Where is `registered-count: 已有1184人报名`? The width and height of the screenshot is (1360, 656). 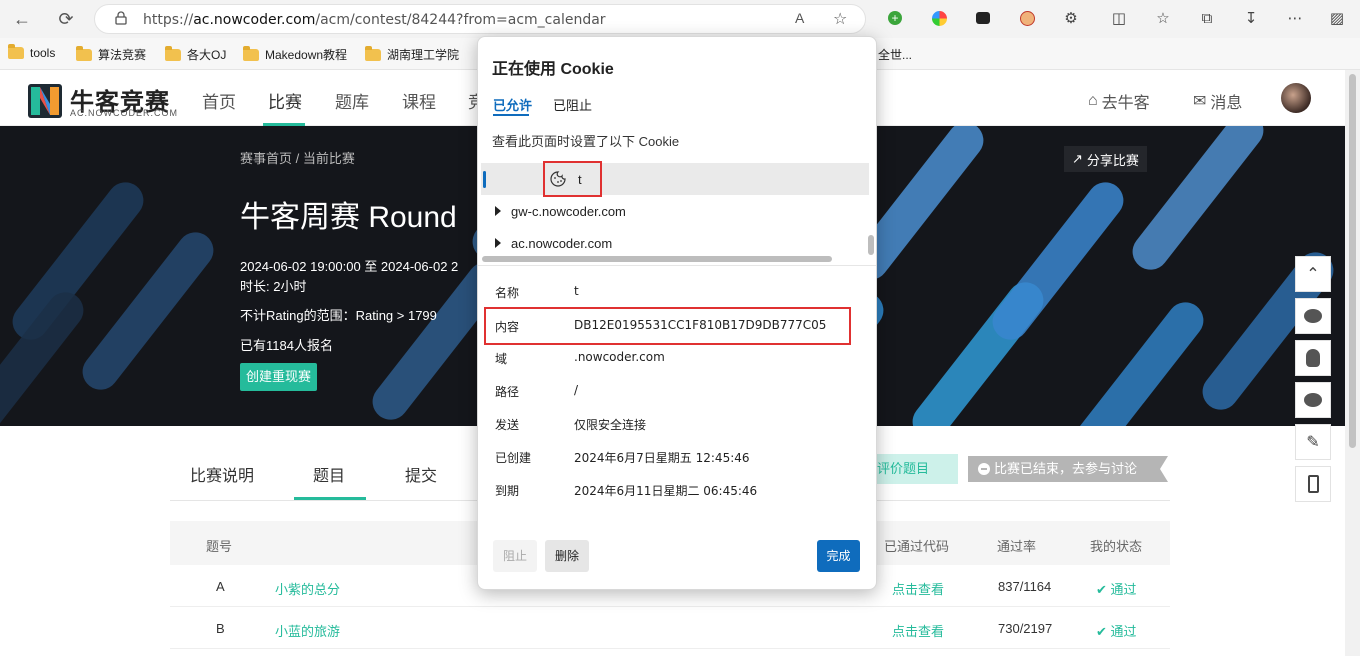 registered-count: 已有1184人报名 is located at coordinates (286, 345).